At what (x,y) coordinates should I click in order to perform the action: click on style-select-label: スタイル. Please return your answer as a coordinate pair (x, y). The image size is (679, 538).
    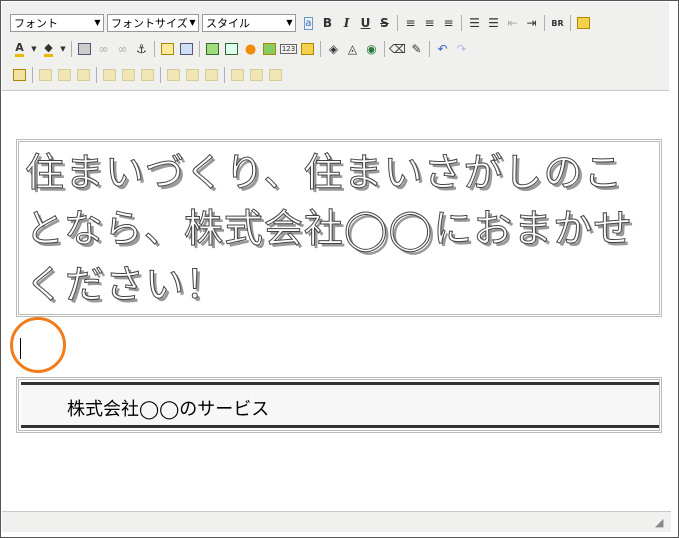
    Looking at the image, I should click on (228, 23).